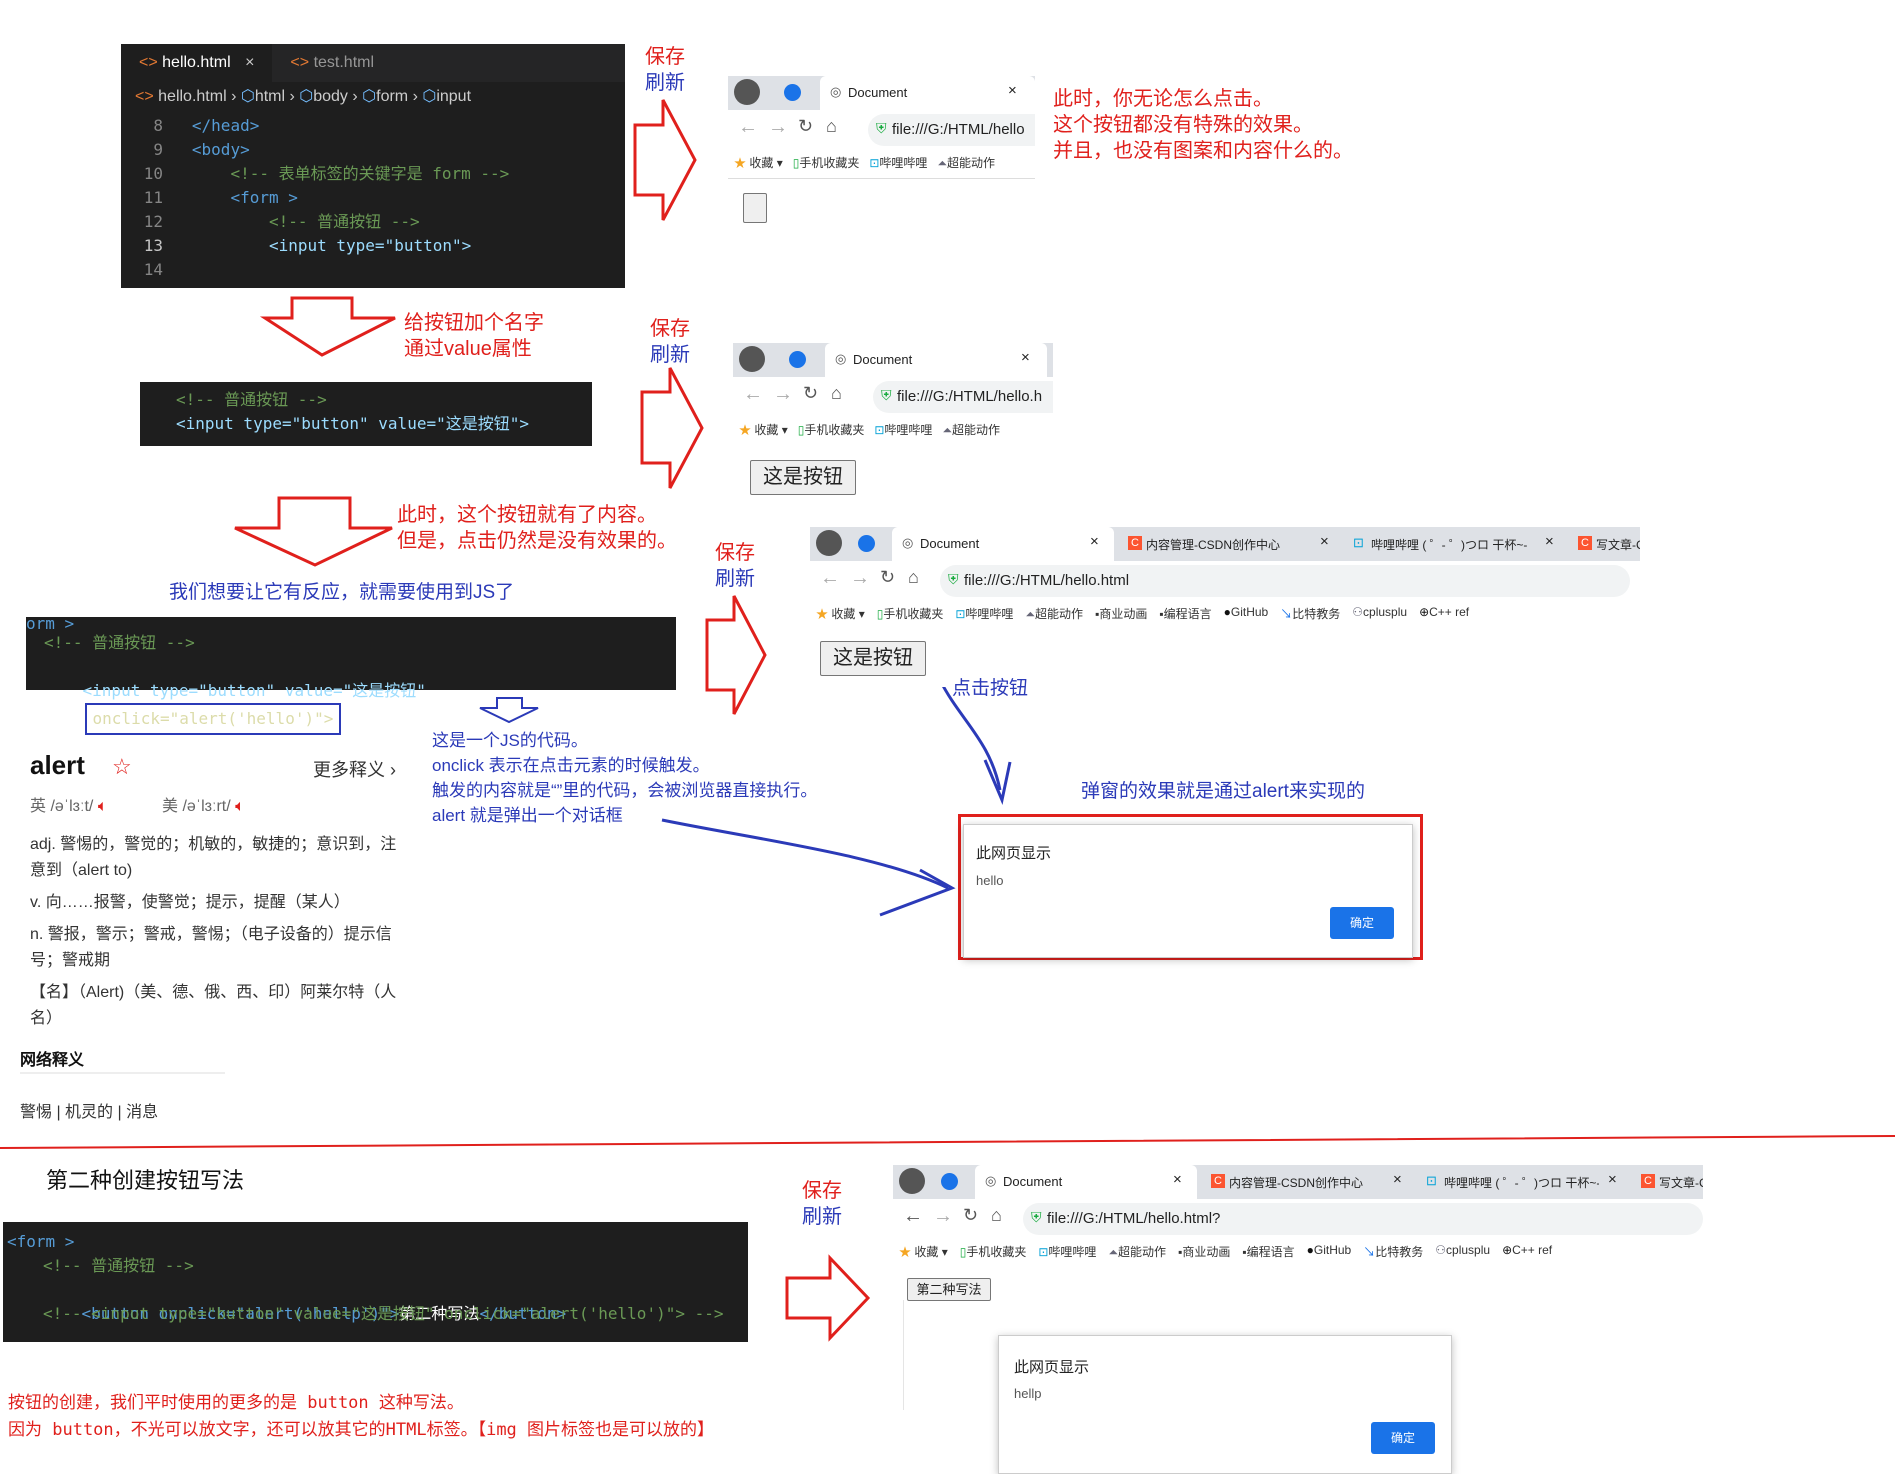 This screenshot has width=1895, height=1474. Describe the element at coordinates (270, 96) in the screenshot. I see `breadcrumb-item: html` at that location.